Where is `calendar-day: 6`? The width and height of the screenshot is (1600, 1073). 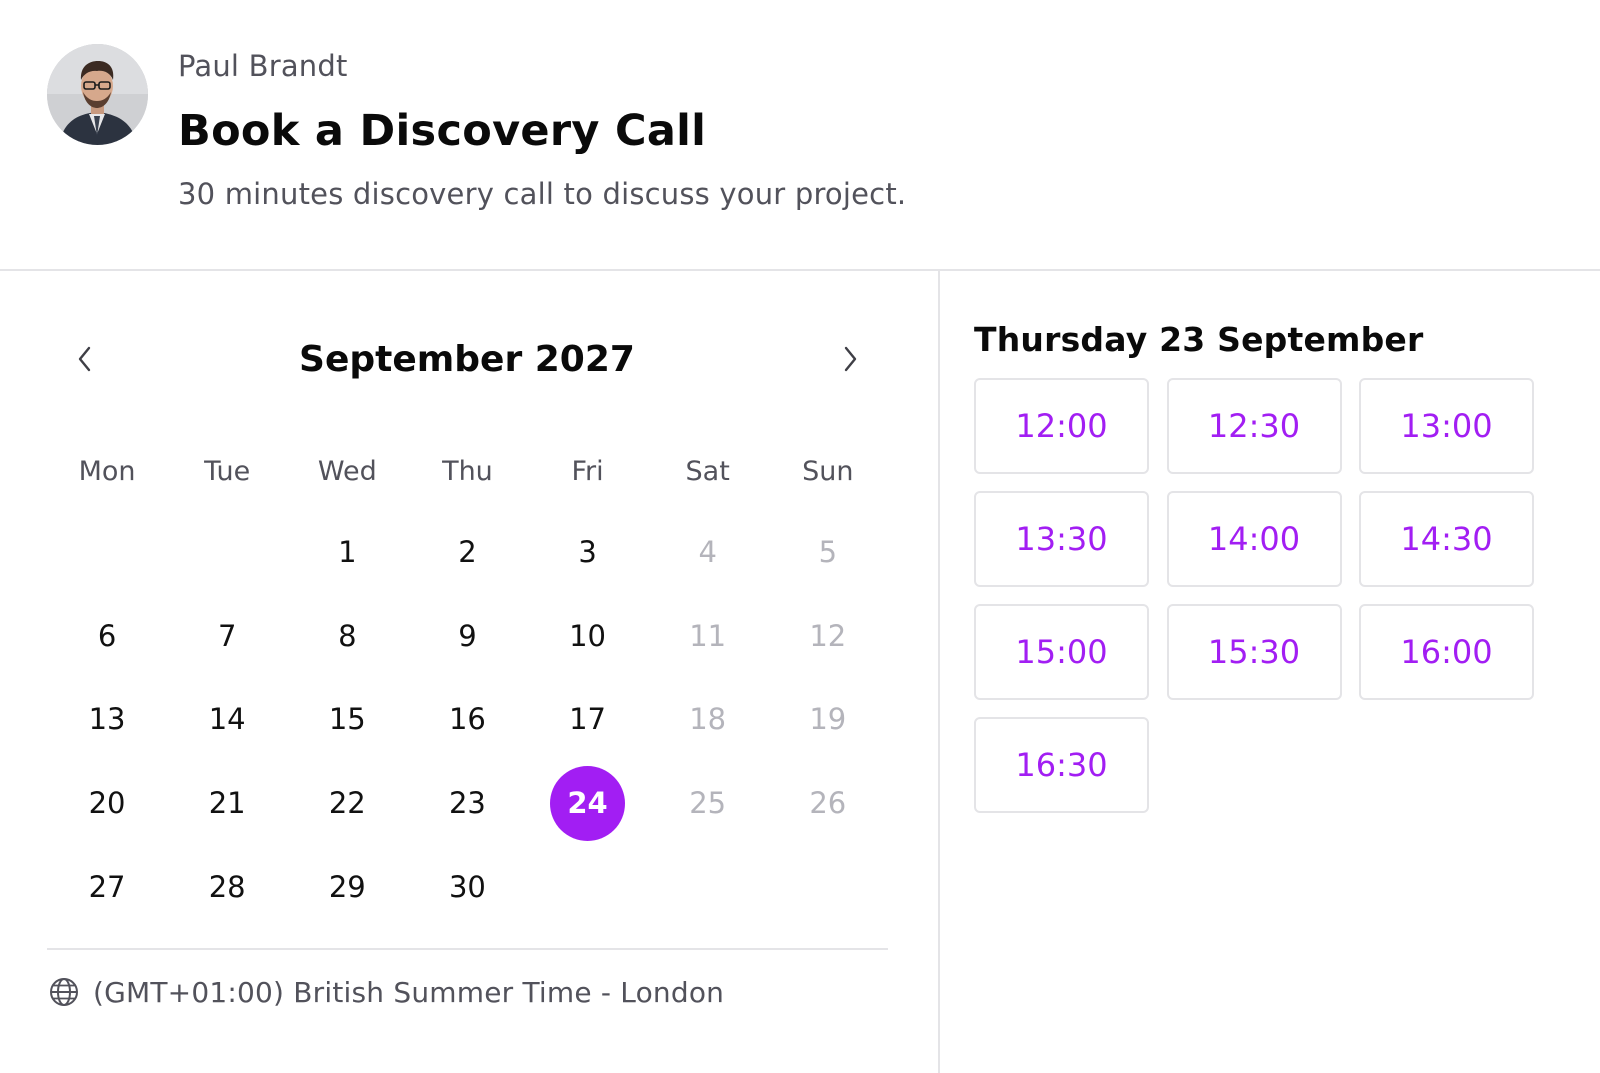 calendar-day: 6 is located at coordinates (107, 636).